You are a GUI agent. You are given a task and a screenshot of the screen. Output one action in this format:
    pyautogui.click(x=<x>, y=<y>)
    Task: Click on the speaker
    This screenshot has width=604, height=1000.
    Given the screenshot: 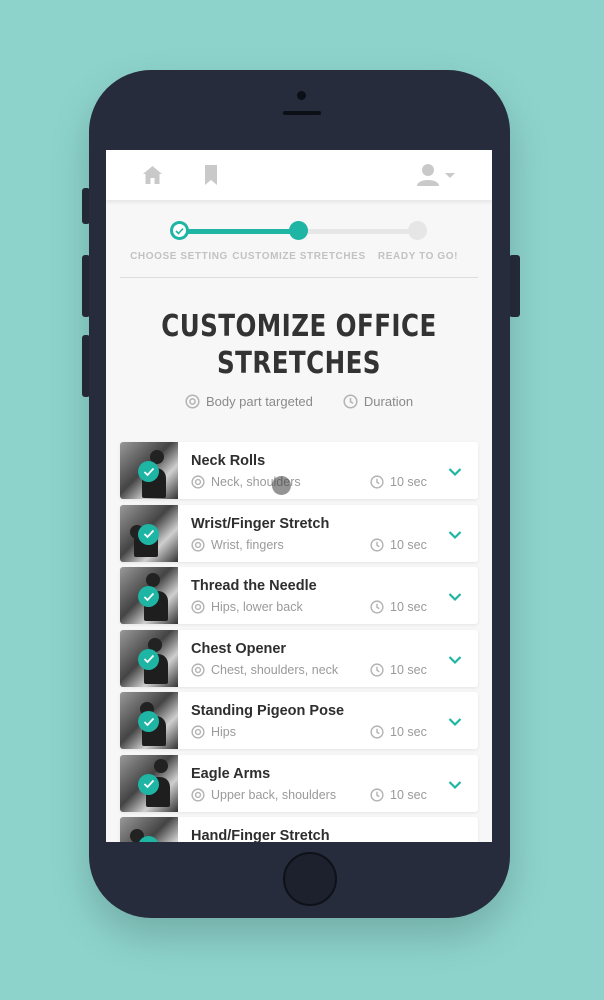 What is the action you would take?
    pyautogui.click(x=302, y=113)
    